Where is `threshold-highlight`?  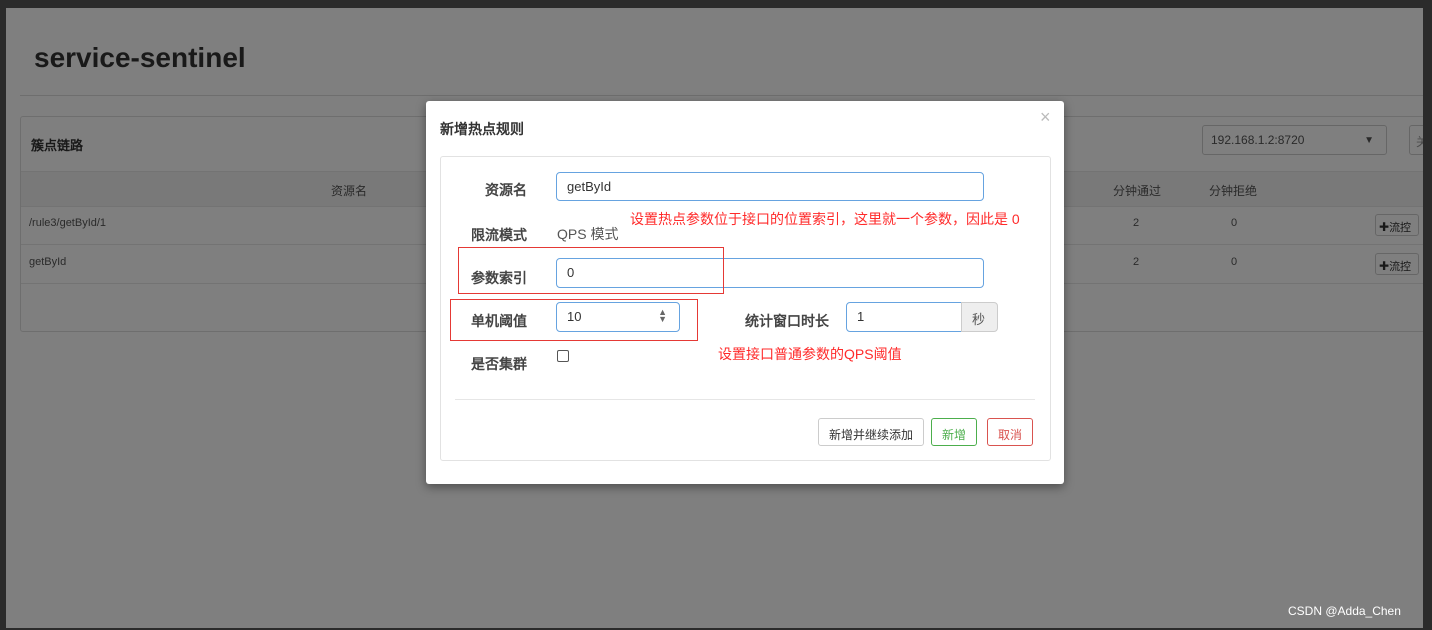 threshold-highlight is located at coordinates (574, 320).